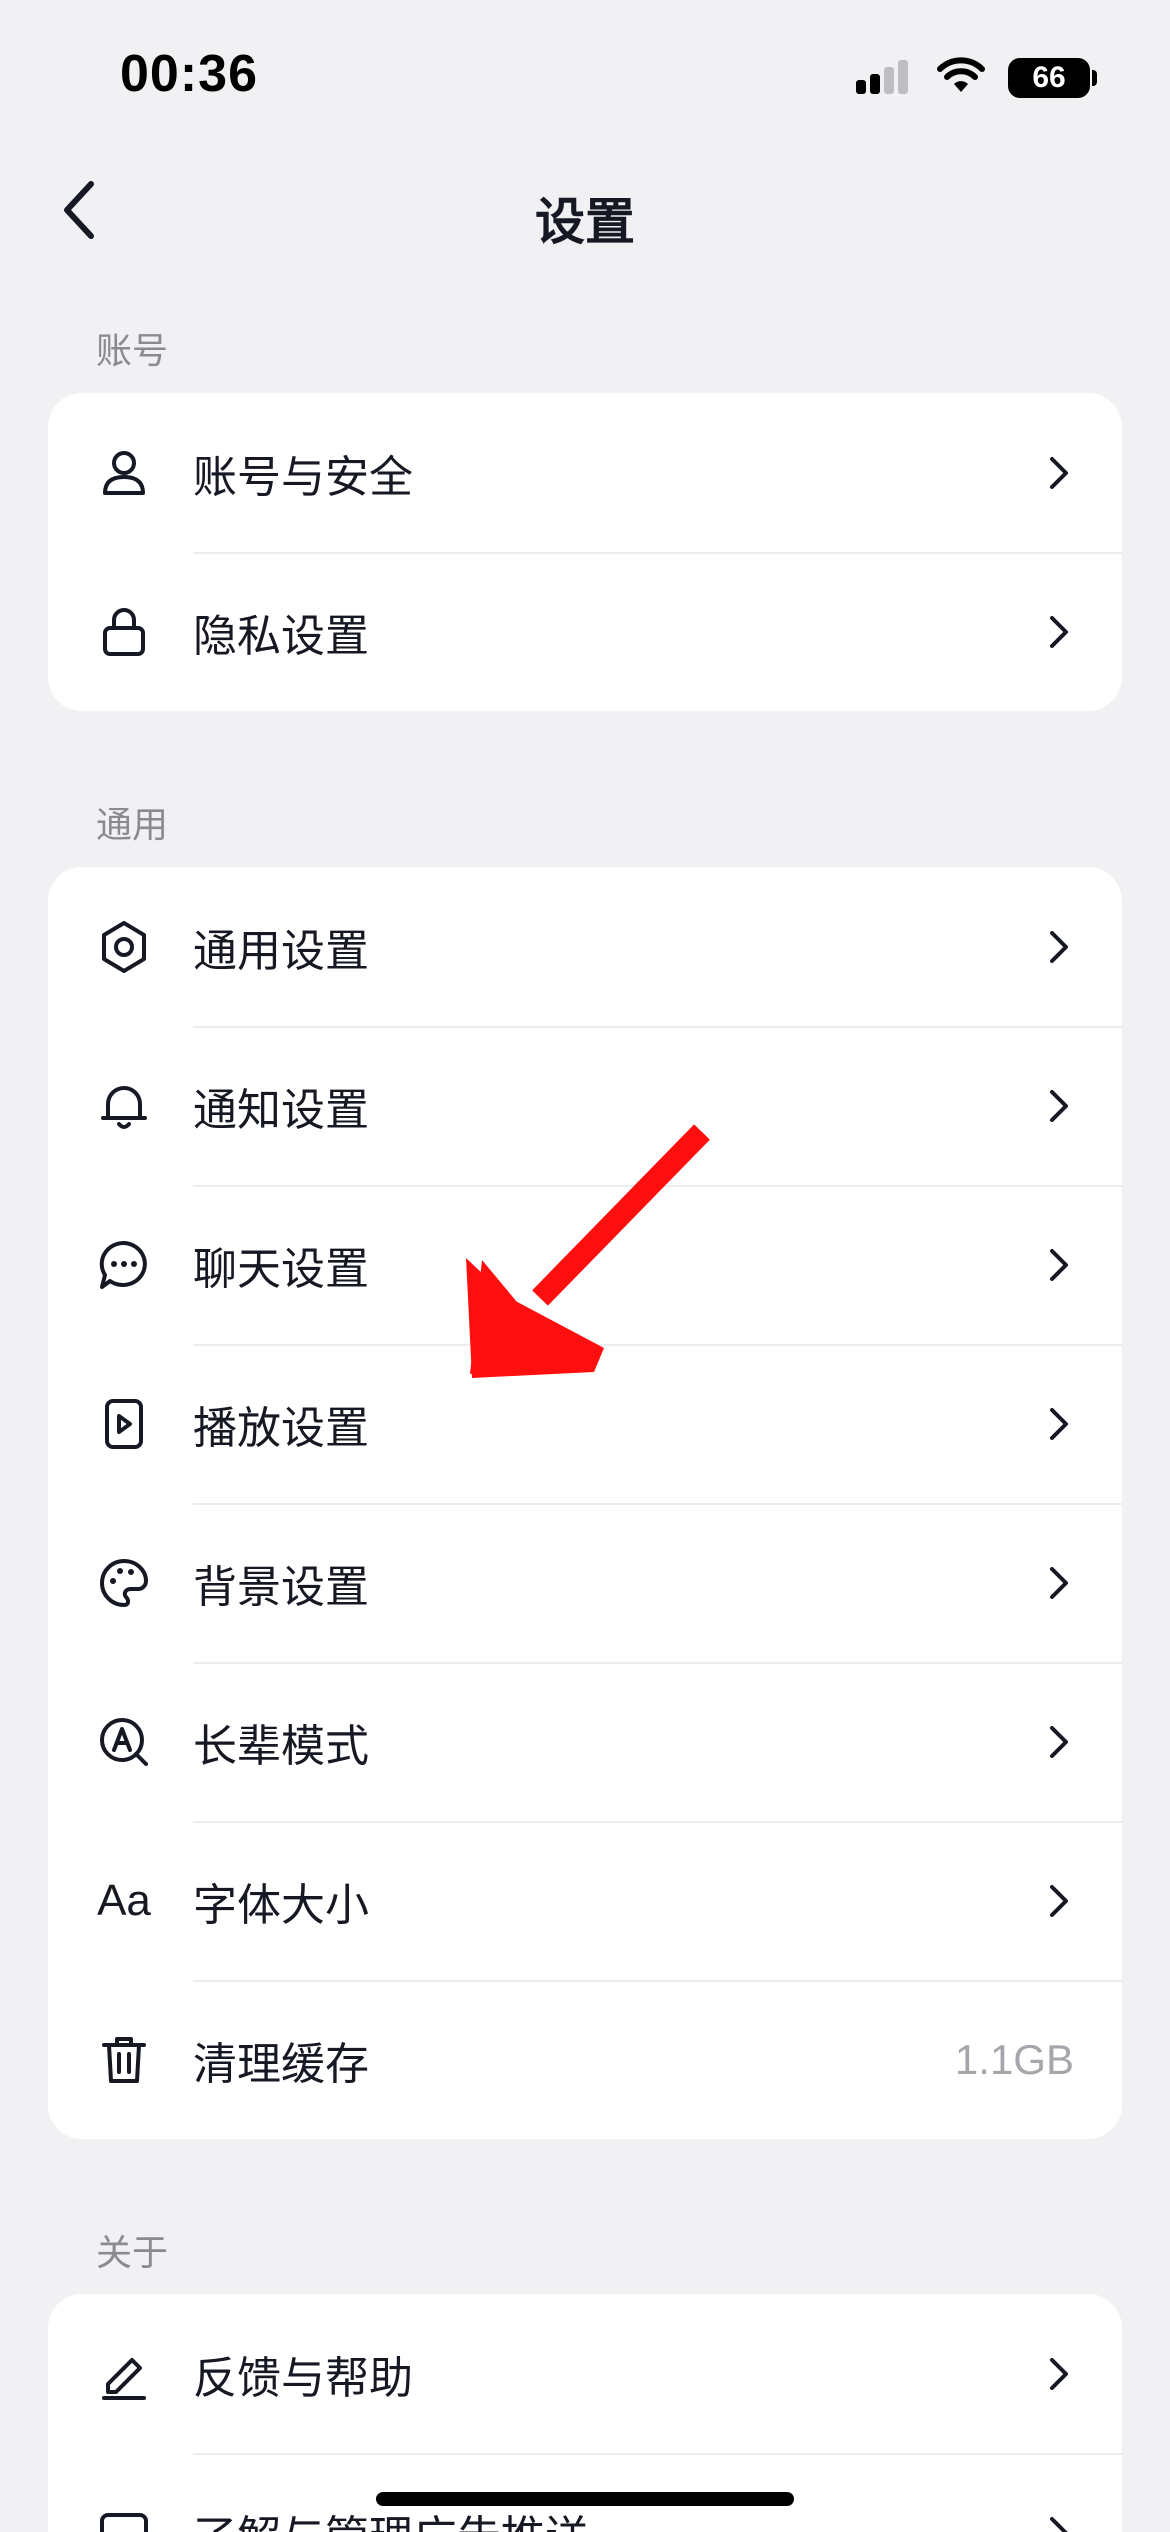 The image size is (1170, 2532). Describe the element at coordinates (961, 74) in the screenshot. I see `wifi-icon` at that location.